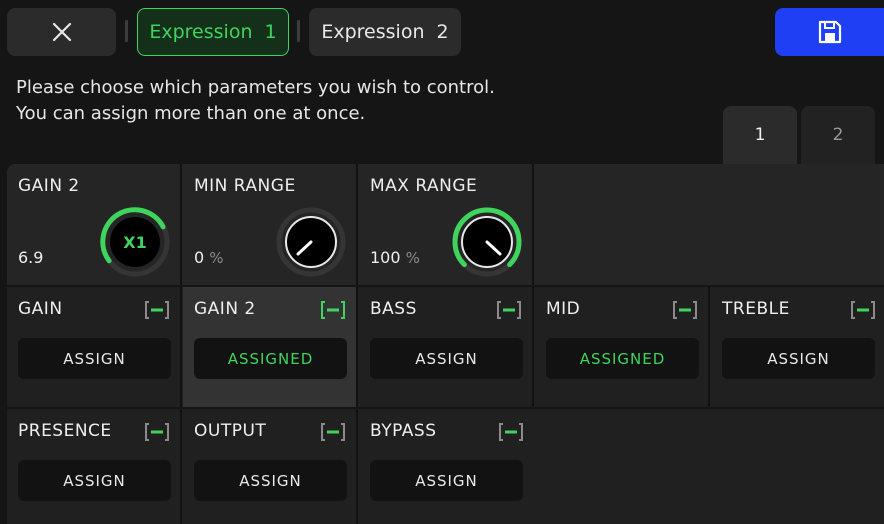 The height and width of the screenshot is (524, 884). I want to click on param-cell-gain: GAIN ASSIGN, so click(94, 347).